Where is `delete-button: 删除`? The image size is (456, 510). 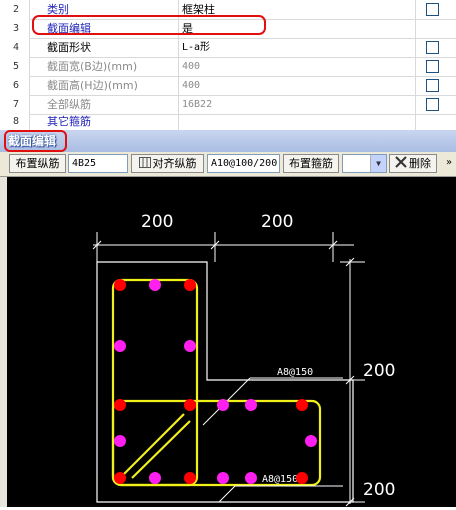
delete-button: 删除 is located at coordinates (413, 163).